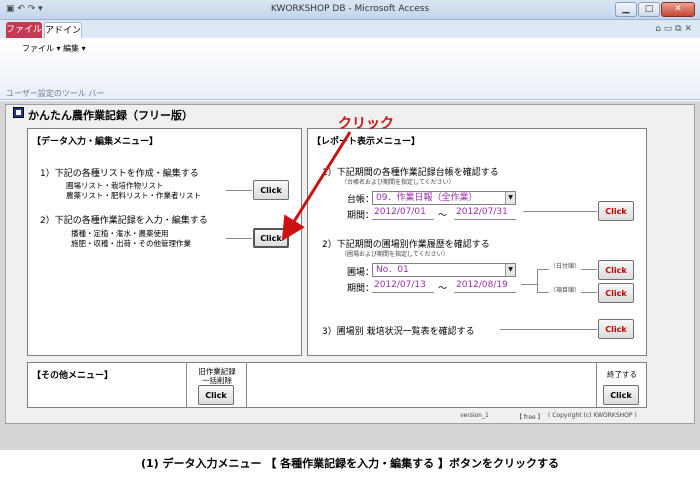 This screenshot has height=480, width=700. What do you see at coordinates (316, 186) in the screenshot?
I see `click-annotation-arrow` at bounding box center [316, 186].